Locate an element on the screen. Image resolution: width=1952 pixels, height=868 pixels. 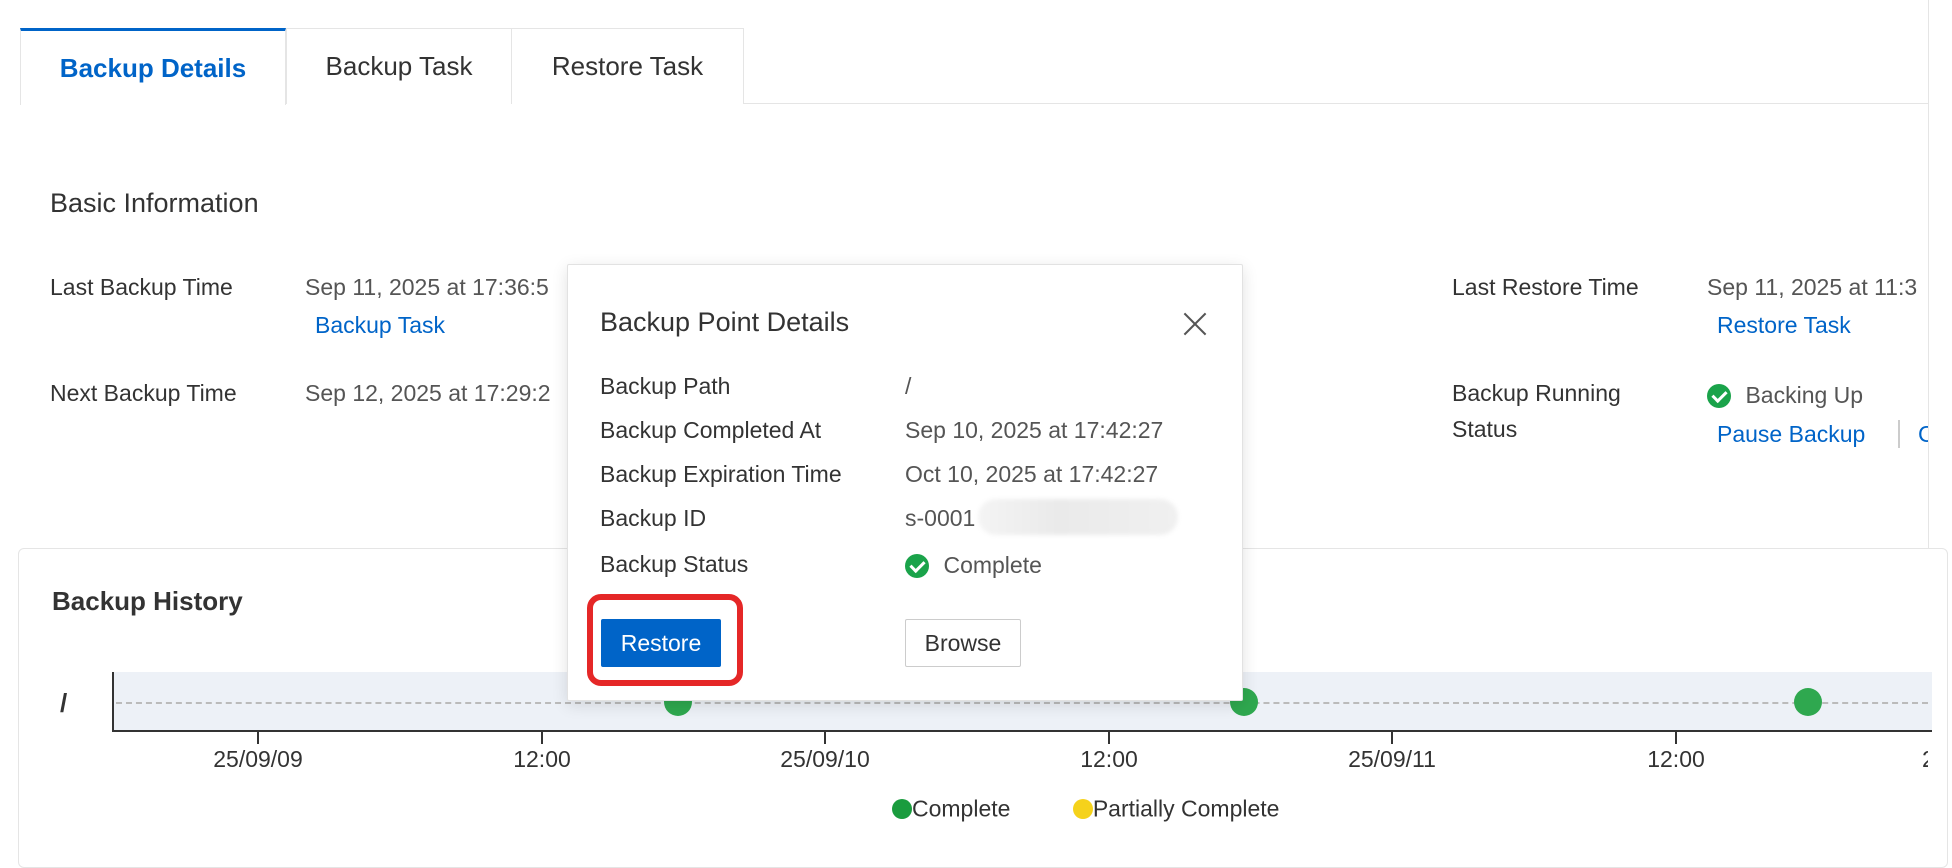
dialog-title: Backup Point Details is located at coordinates (725, 322).